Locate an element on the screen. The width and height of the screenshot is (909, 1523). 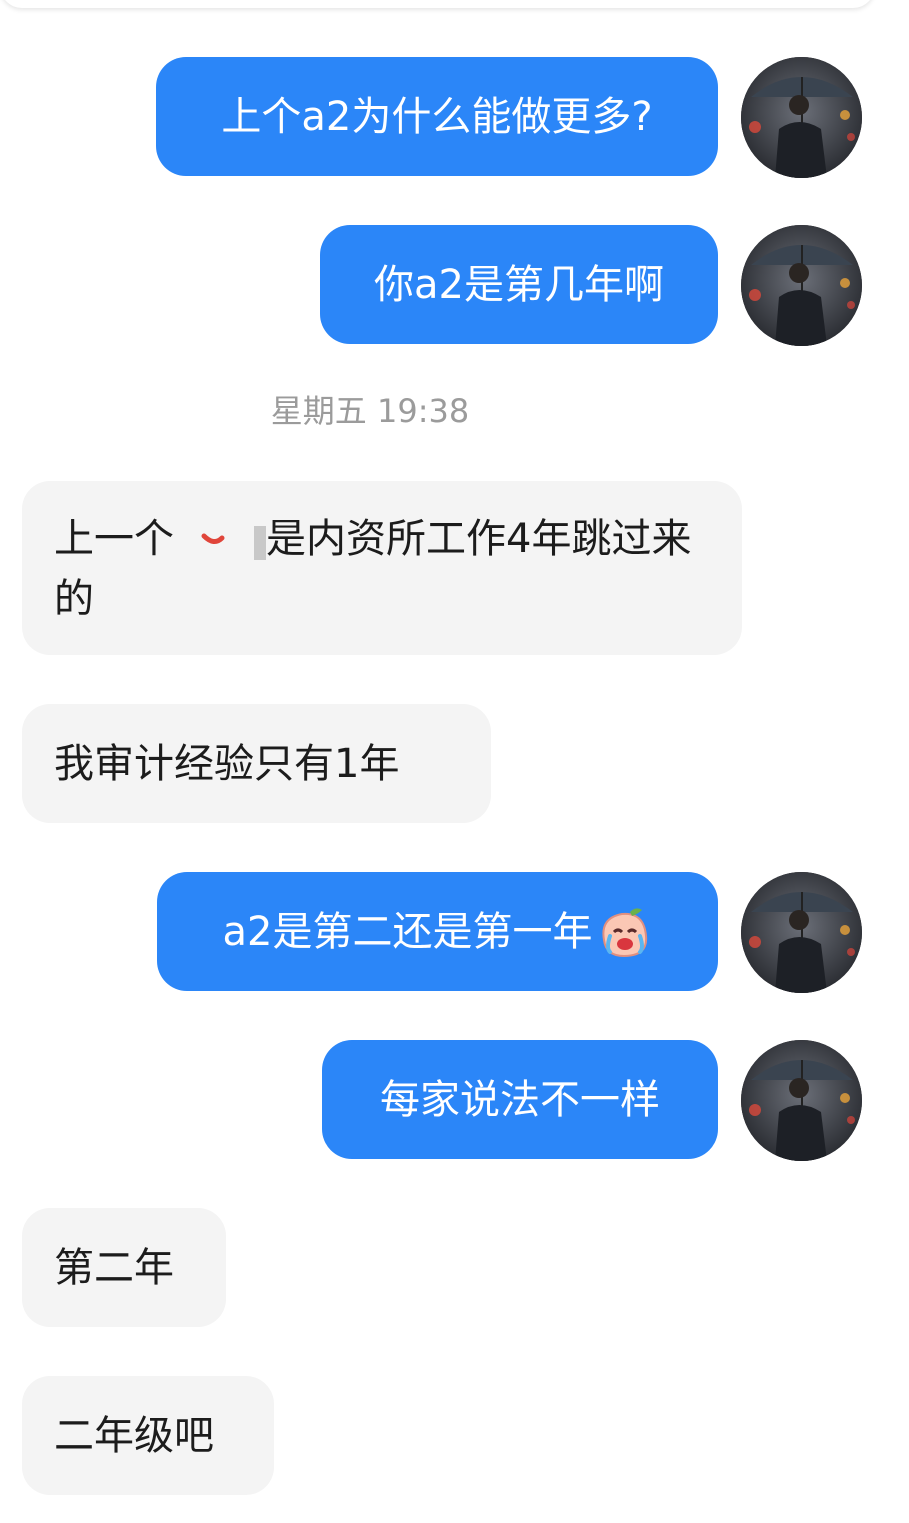
outgoing-message-bubble: 你a2是第几年啊 is located at coordinates (519, 284).